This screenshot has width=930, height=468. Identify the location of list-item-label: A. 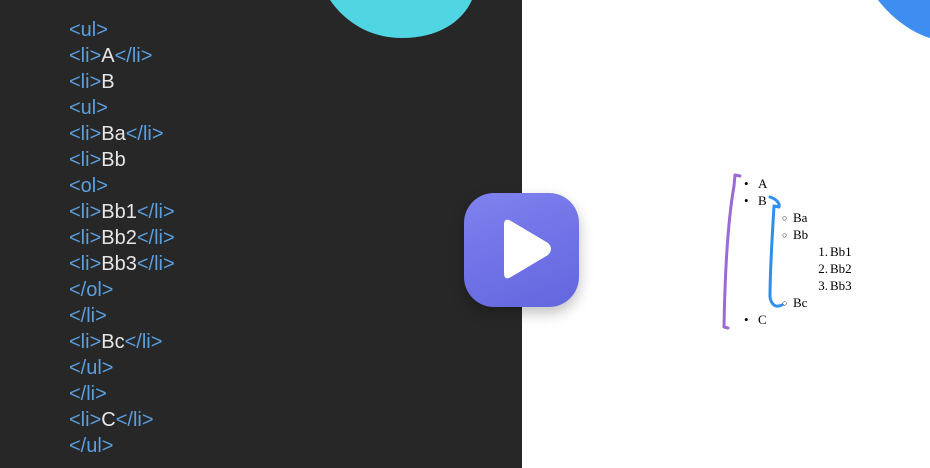
(763, 183).